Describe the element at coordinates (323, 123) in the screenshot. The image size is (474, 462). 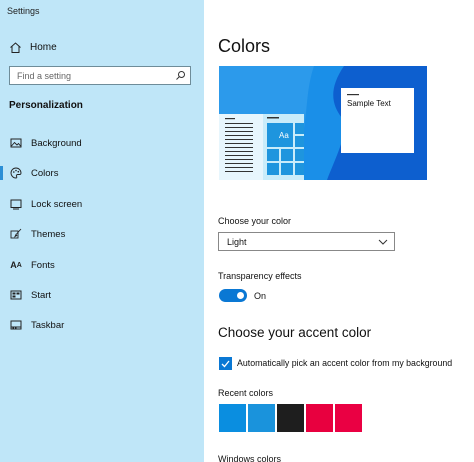
I see `color-preview: Aa Sample Text` at that location.